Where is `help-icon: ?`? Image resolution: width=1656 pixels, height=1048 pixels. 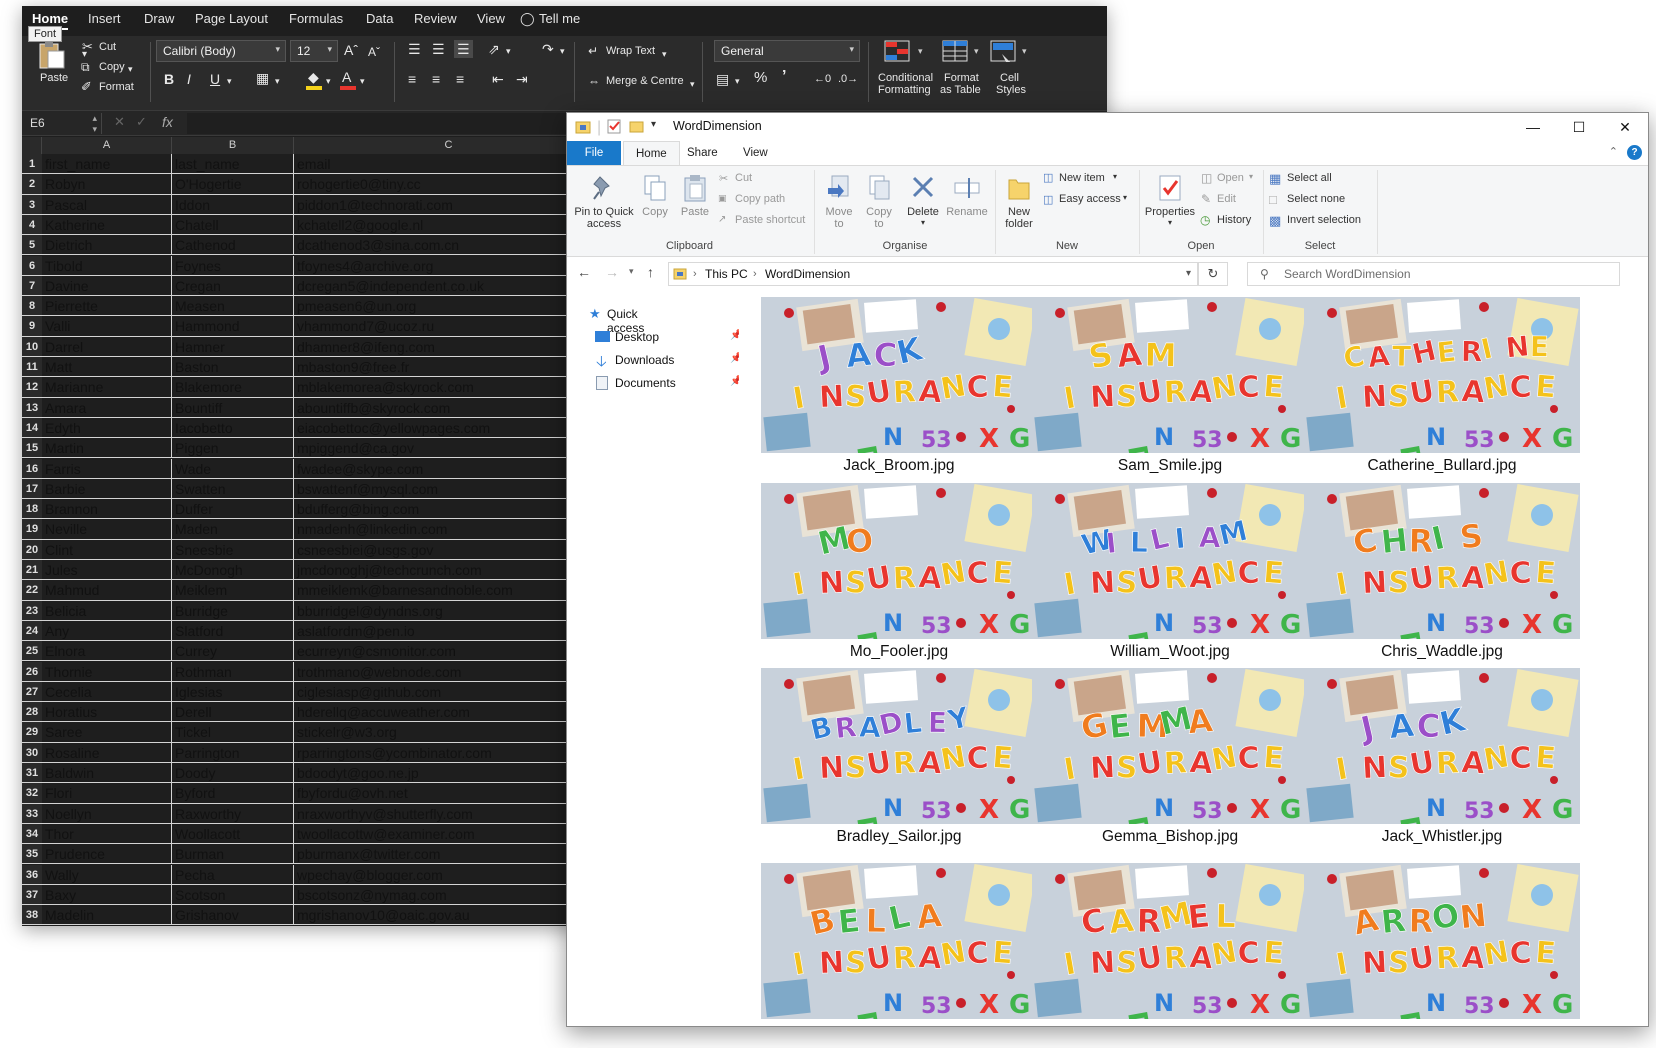
help-icon: ? is located at coordinates (1634, 152).